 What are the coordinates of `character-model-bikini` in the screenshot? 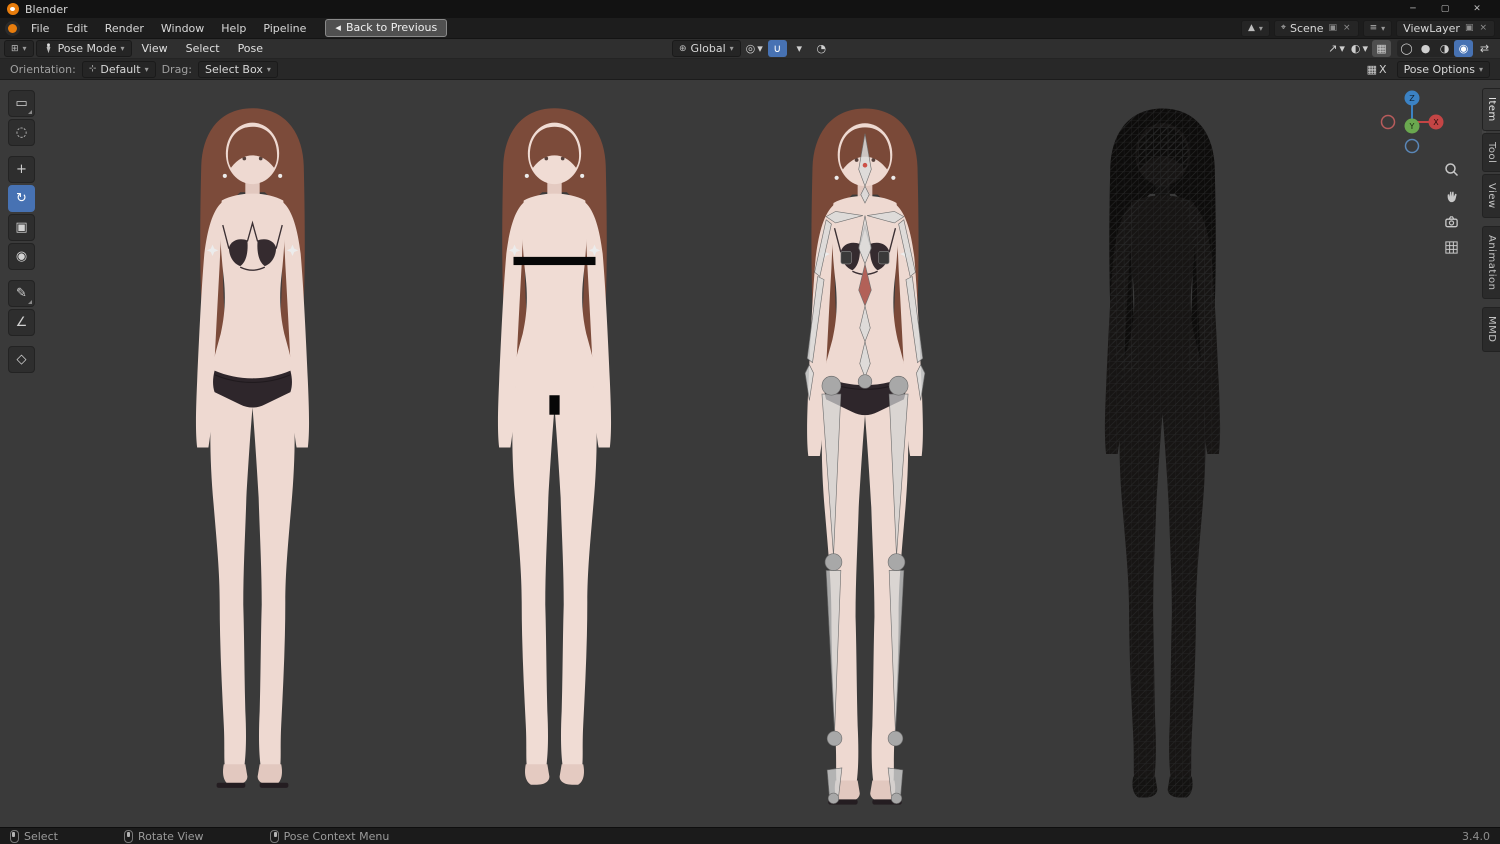 It's located at (252, 446).